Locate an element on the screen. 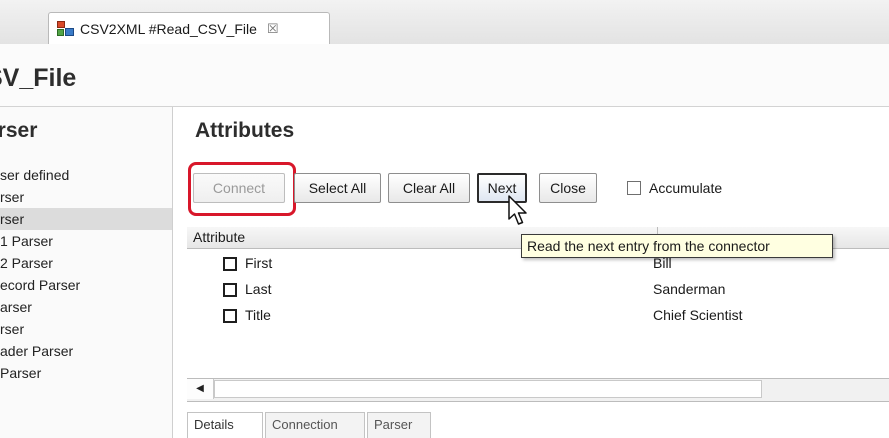  horizontal-scrollbar: ◀ is located at coordinates (538, 390).